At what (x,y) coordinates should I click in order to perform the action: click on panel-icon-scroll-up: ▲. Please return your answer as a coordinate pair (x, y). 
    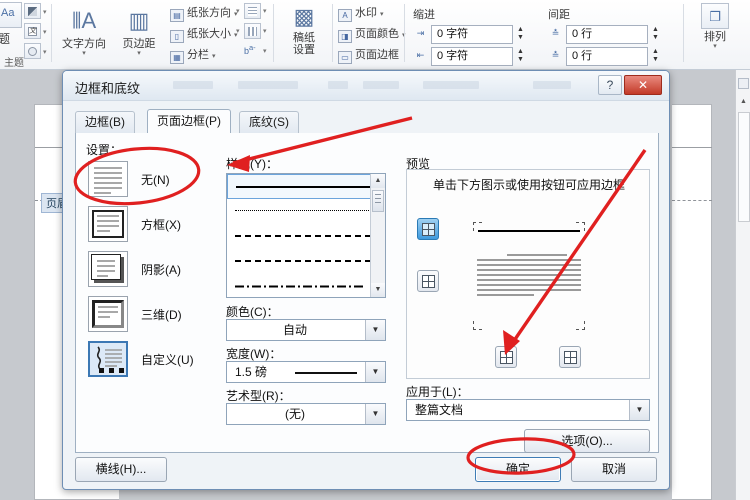
    Looking at the image, I should click on (743, 101).